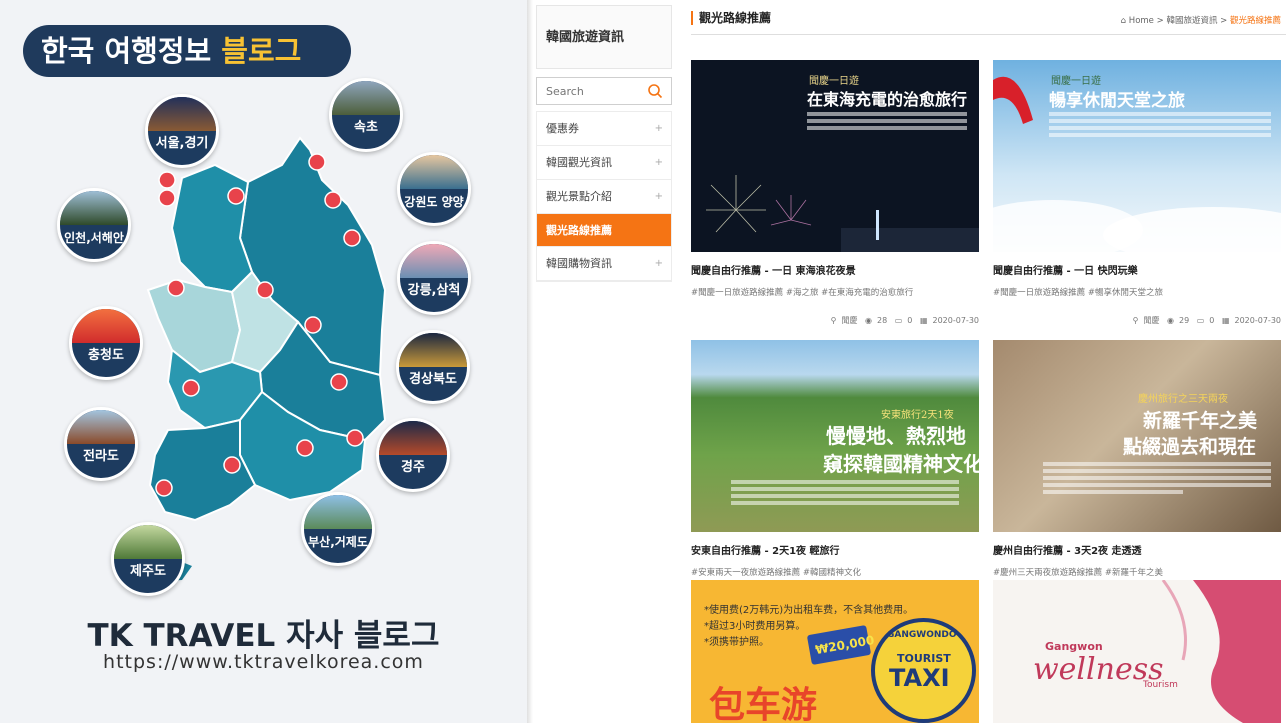 The height and width of the screenshot is (723, 1286). I want to click on article-thumbnail: 聞慶一日遊 暢享休閒天堂之旅, so click(1137, 156).